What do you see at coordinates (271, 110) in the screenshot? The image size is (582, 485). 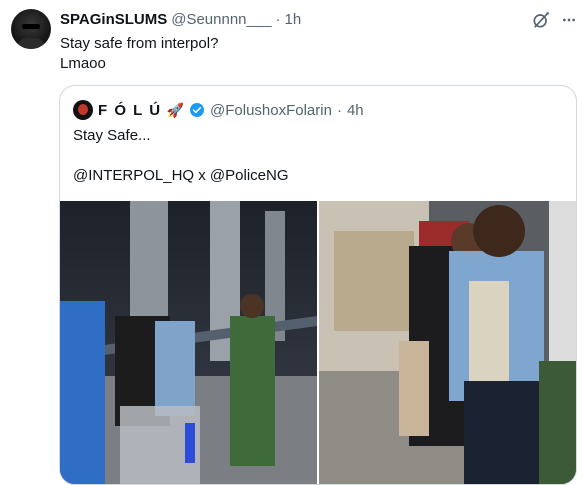 I see `quote-author-handle: @FolushoxFolarin` at bounding box center [271, 110].